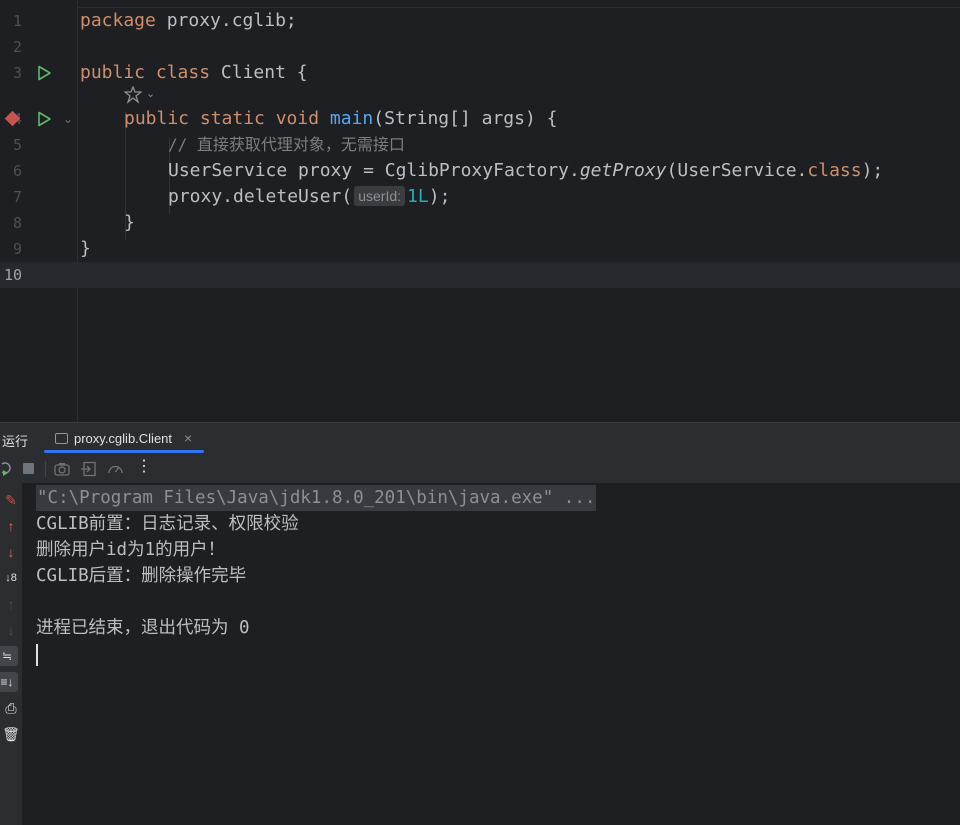 The image size is (960, 825). What do you see at coordinates (188, 21) in the screenshot?
I see `code-text: package proxy.cglib;` at bounding box center [188, 21].